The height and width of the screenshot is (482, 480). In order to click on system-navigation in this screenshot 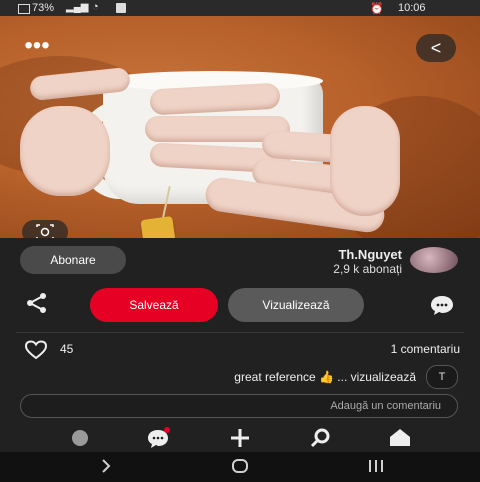, I will do `click(240, 466)`.